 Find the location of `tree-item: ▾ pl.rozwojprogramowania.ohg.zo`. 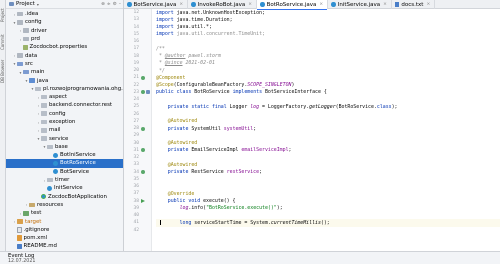

tree-item: ▾ pl.rozwojprogramowania.ohg.zo is located at coordinates (64, 89).